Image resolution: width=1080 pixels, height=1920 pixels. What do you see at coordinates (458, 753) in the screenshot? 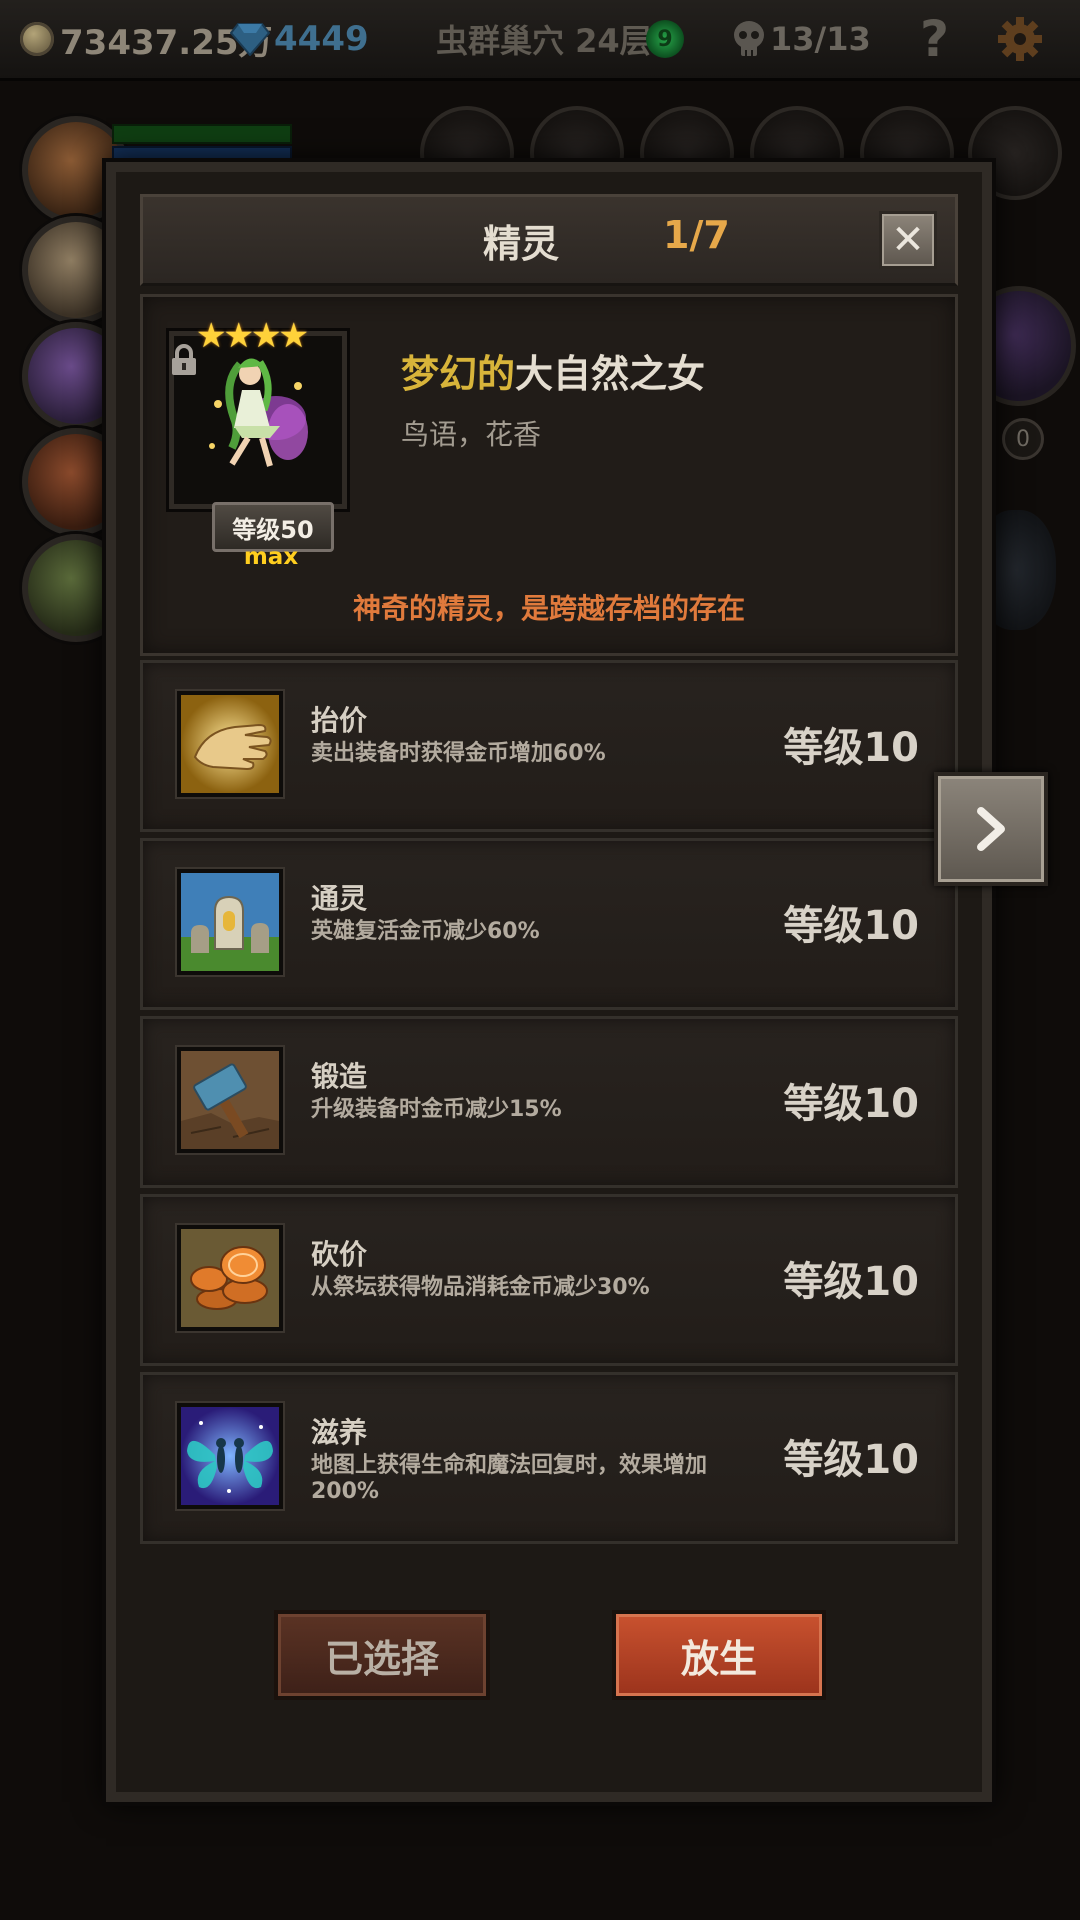
I see `skill-description: 卖出装备时获得金币增加60%` at bounding box center [458, 753].